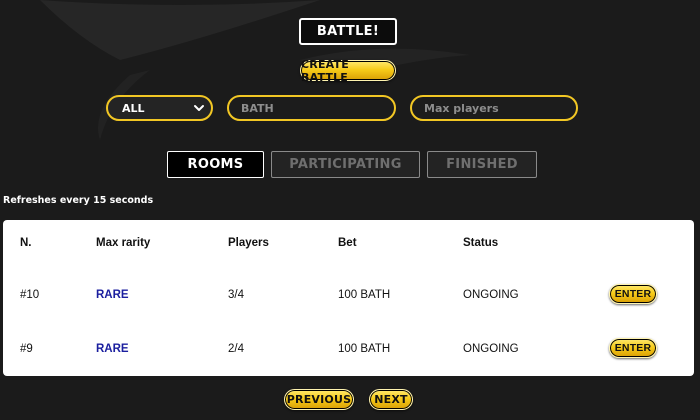 This screenshot has height=420, width=700. Describe the element at coordinates (30, 295) in the screenshot. I see `room-number: #10` at that location.